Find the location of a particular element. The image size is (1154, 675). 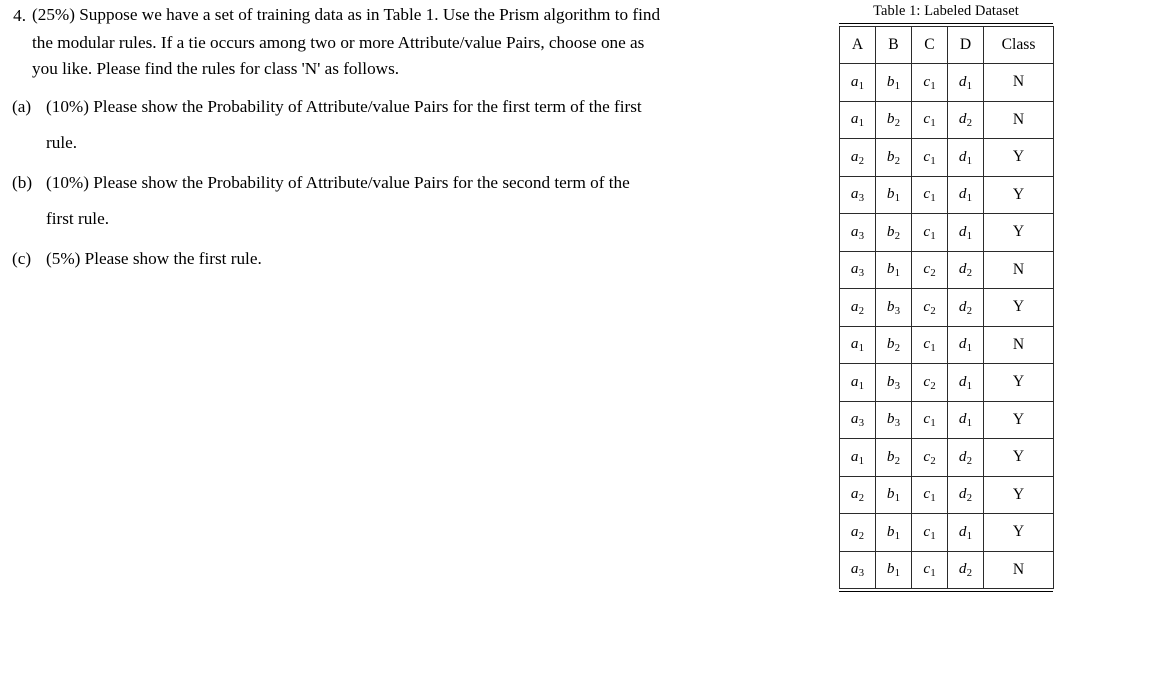

value-base: a2 is located at coordinates (857, 157).